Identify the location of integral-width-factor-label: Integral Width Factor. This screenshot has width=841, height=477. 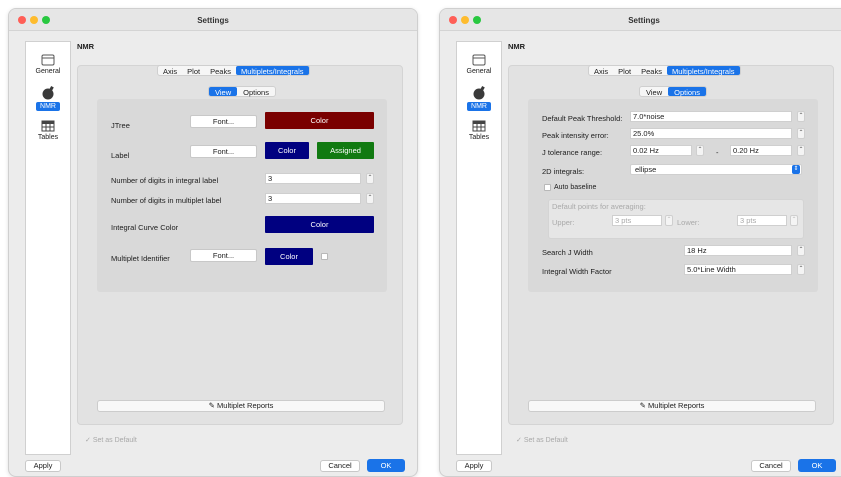
(577, 271).